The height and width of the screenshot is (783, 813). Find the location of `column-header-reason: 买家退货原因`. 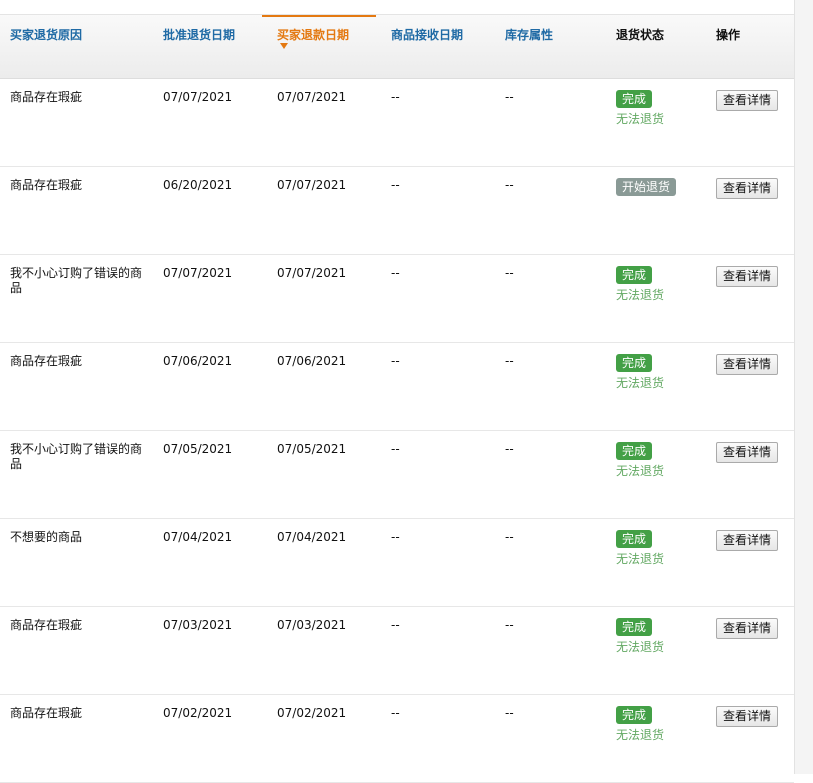

column-header-reason: 买家退货原因 is located at coordinates (46, 34).